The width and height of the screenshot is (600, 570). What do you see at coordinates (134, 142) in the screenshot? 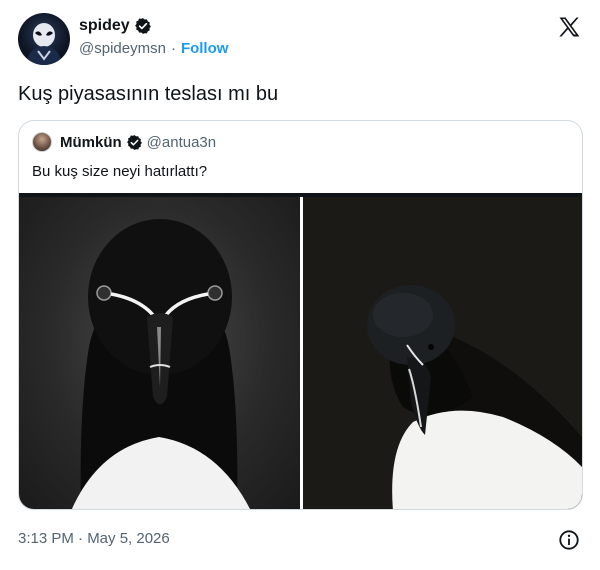
I see `quoted-verified-badge-icon` at bounding box center [134, 142].